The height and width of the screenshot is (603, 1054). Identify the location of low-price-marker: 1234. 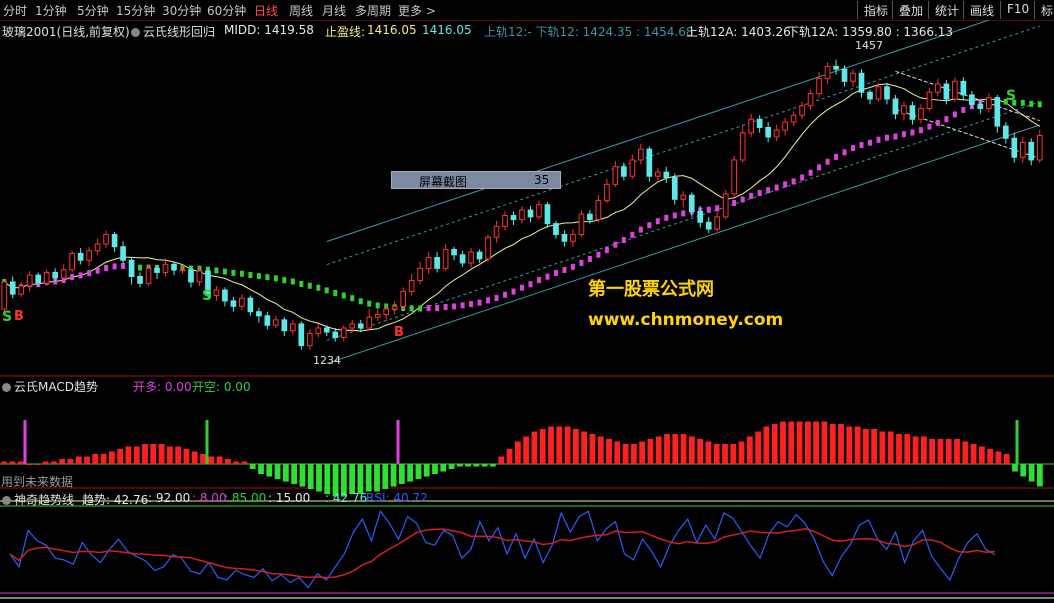
(327, 360).